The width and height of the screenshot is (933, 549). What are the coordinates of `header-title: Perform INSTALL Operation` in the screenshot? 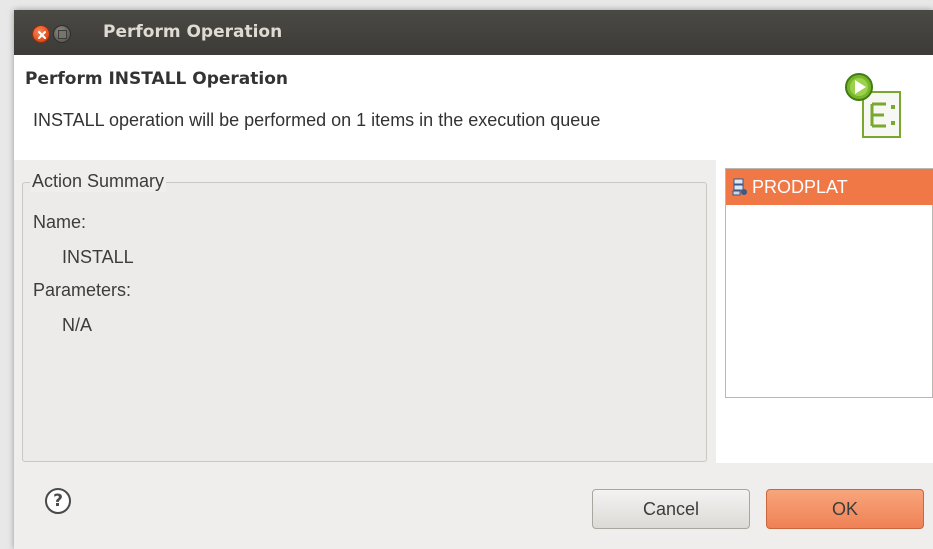 It's located at (157, 79).